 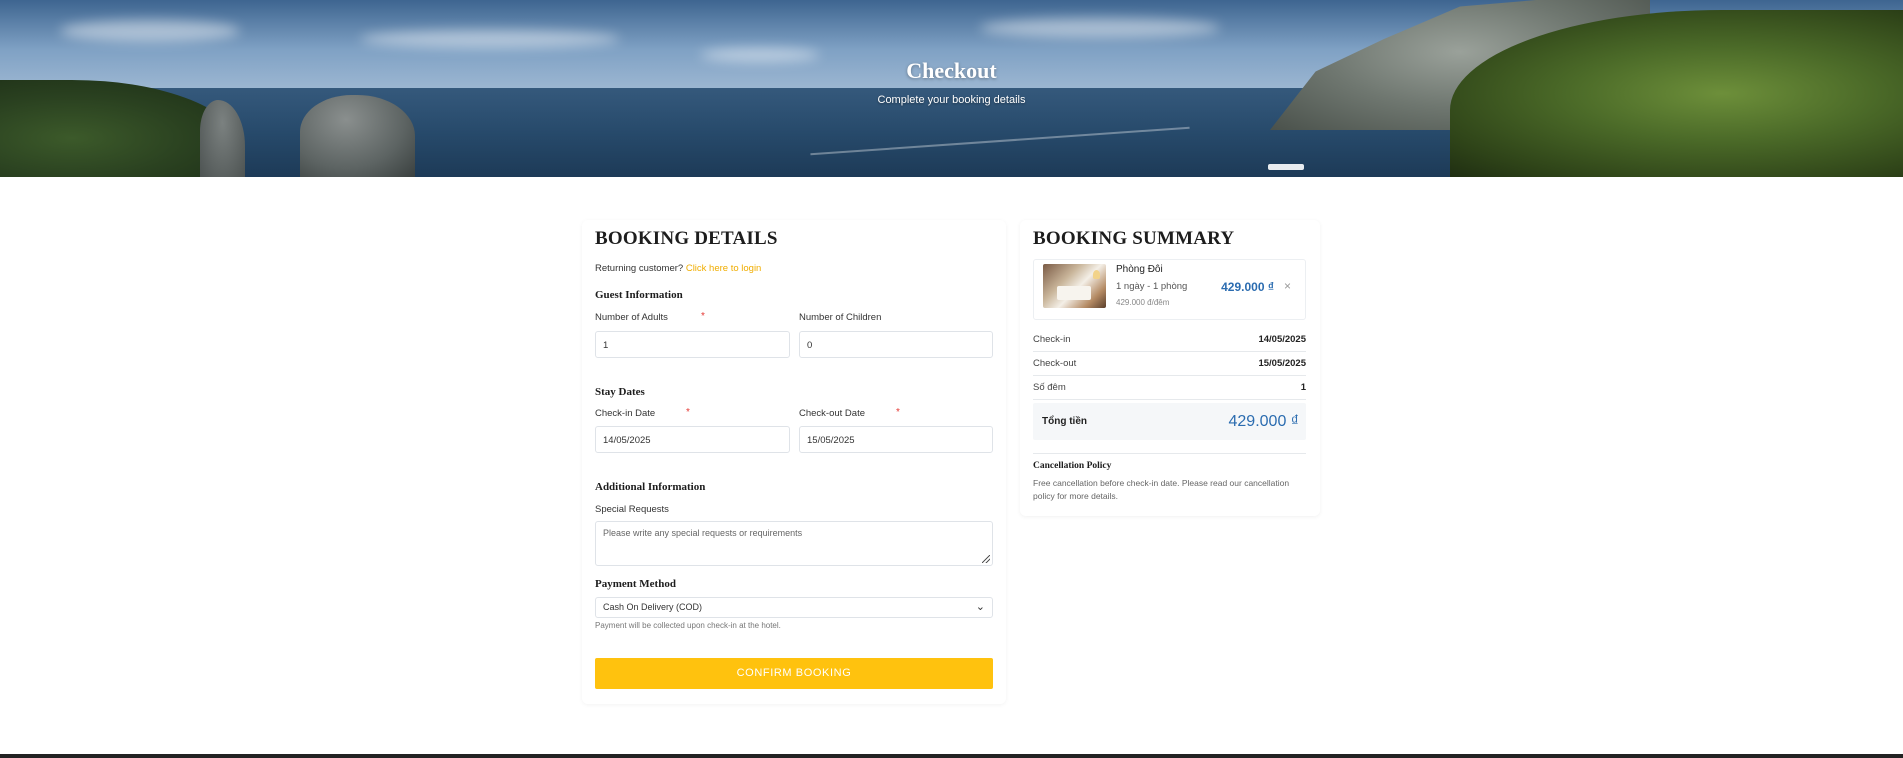 What do you see at coordinates (896, 344) in the screenshot?
I see `children-input: 0` at bounding box center [896, 344].